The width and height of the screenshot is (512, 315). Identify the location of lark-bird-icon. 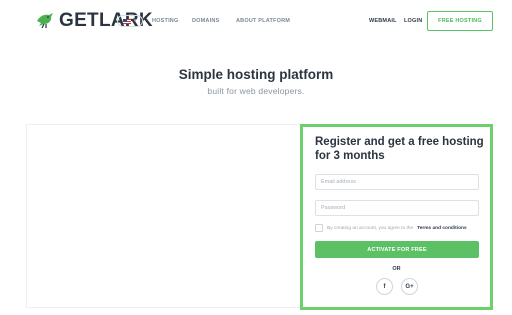
(45, 21).